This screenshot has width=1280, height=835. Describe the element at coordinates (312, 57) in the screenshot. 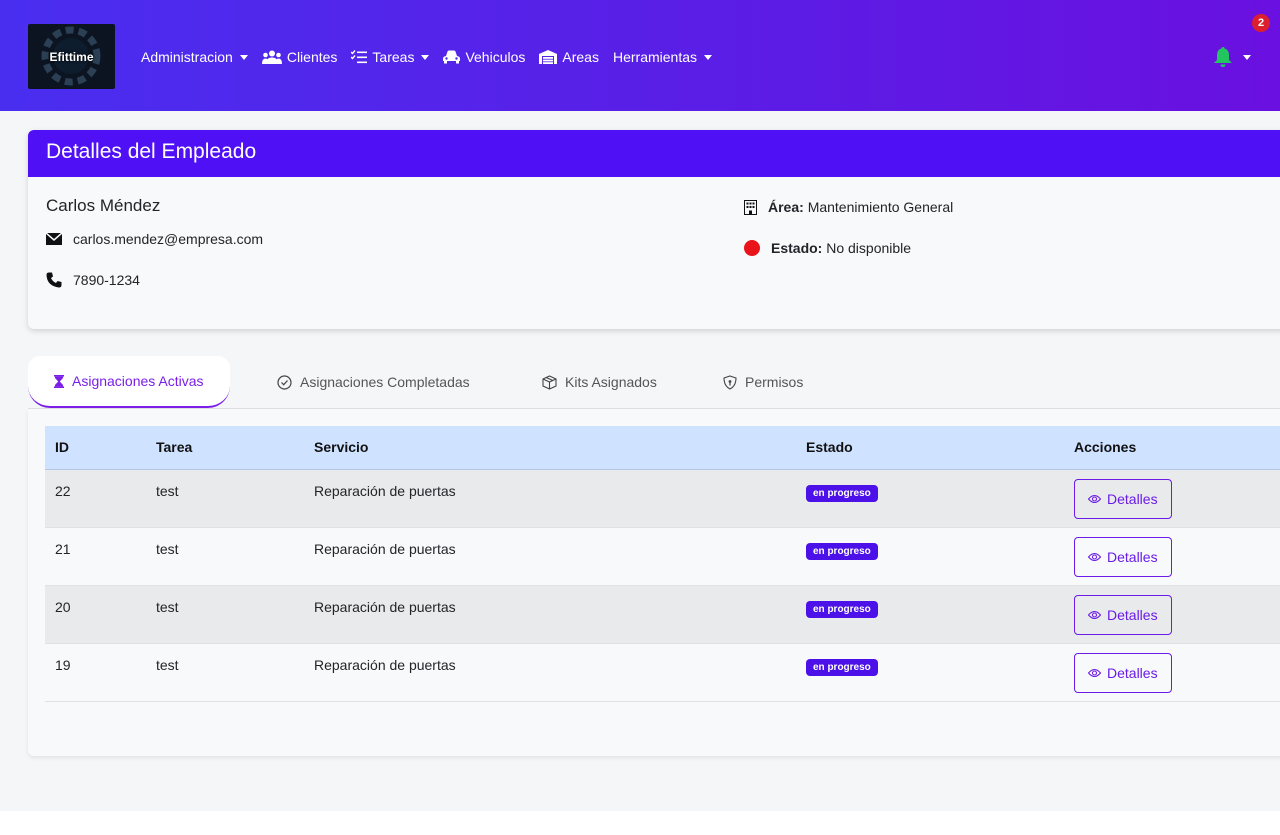

I see `nav-clientes-label: Clientes` at that location.